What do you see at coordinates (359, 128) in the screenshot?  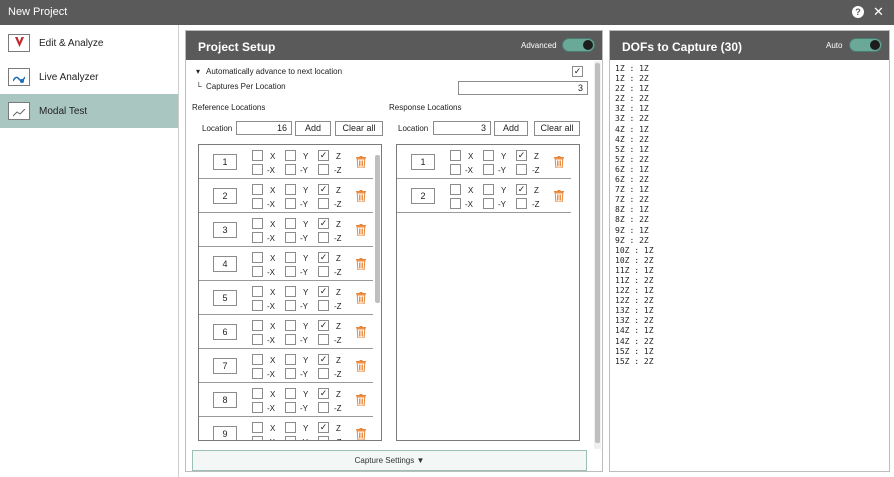 I see `reference-clear-button: Clear all` at bounding box center [359, 128].